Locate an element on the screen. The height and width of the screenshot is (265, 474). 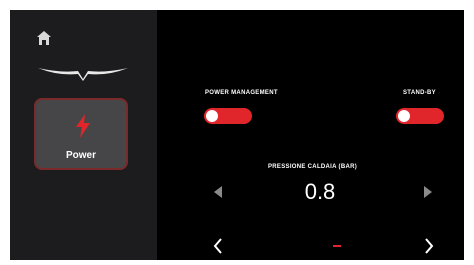
chevron-right-icon is located at coordinates (429, 246).